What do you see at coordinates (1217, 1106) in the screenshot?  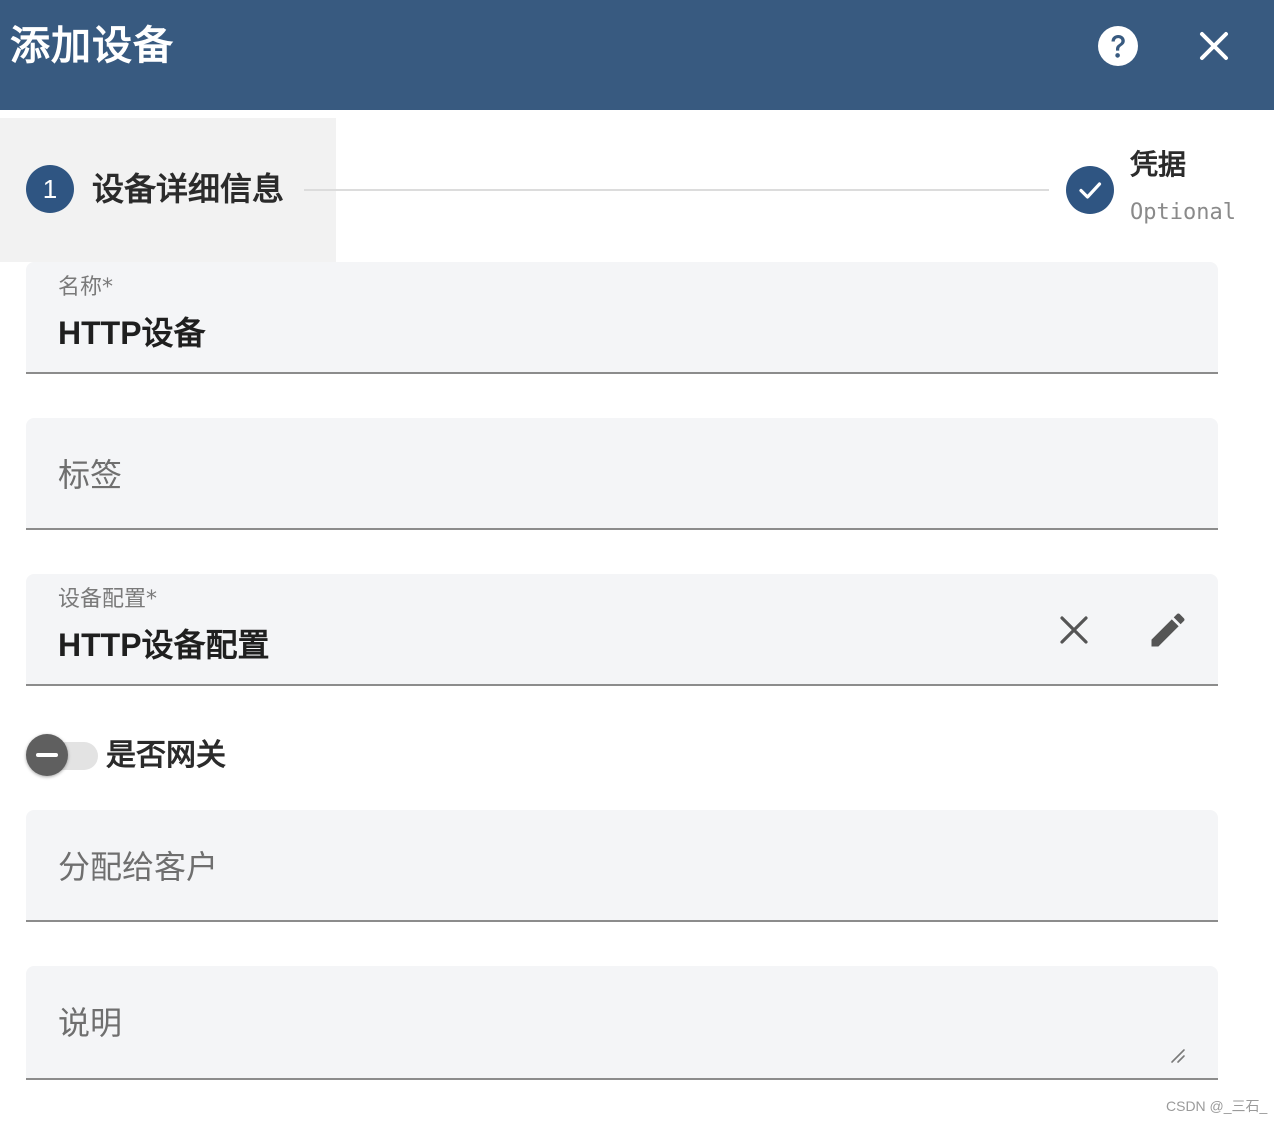 I see `watermark: CSDN @_三石_` at bounding box center [1217, 1106].